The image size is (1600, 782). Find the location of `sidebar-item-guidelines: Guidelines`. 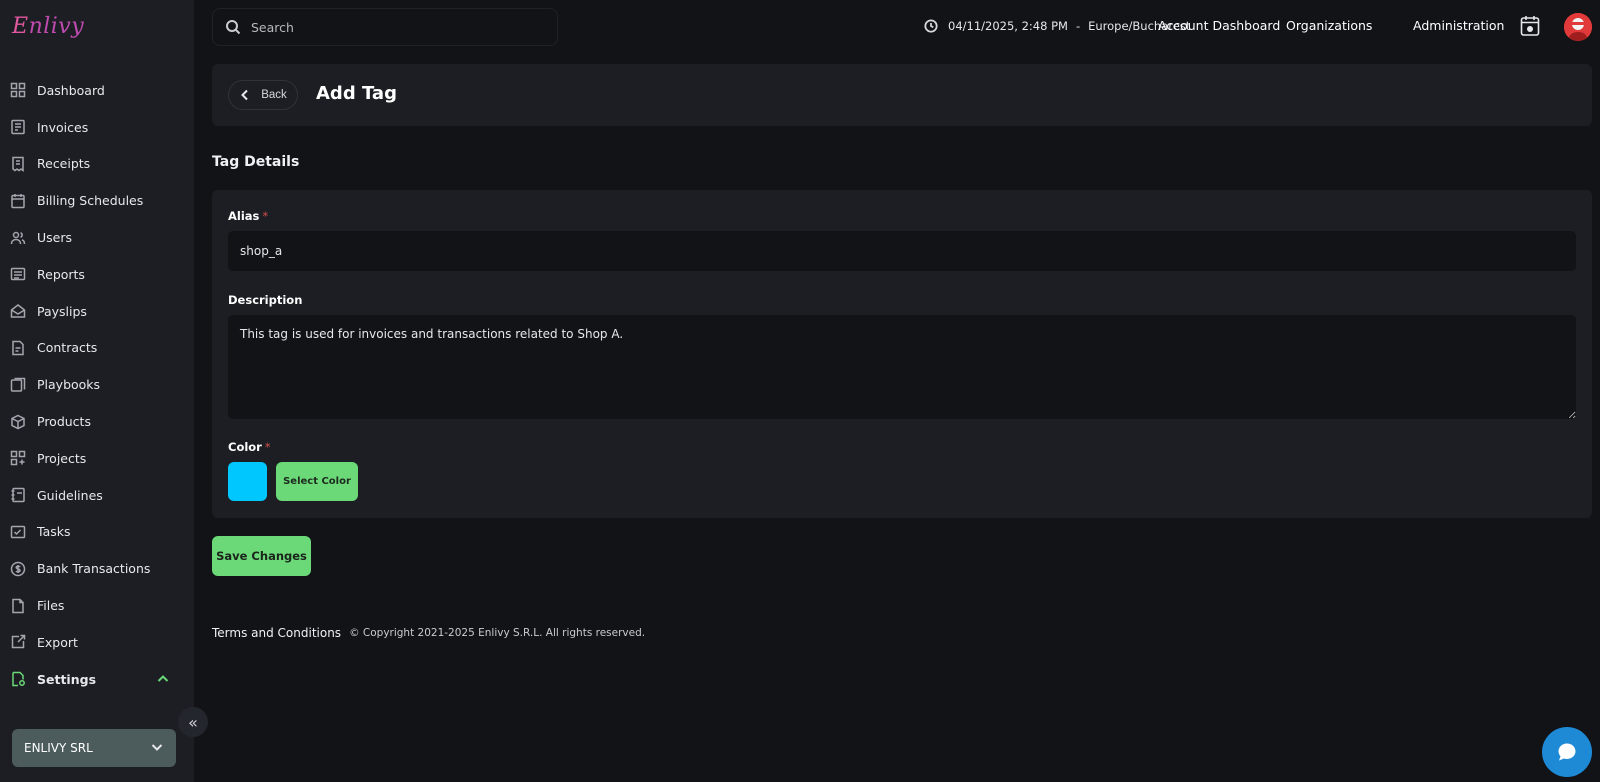

sidebar-item-guidelines: Guidelines is located at coordinates (97, 495).